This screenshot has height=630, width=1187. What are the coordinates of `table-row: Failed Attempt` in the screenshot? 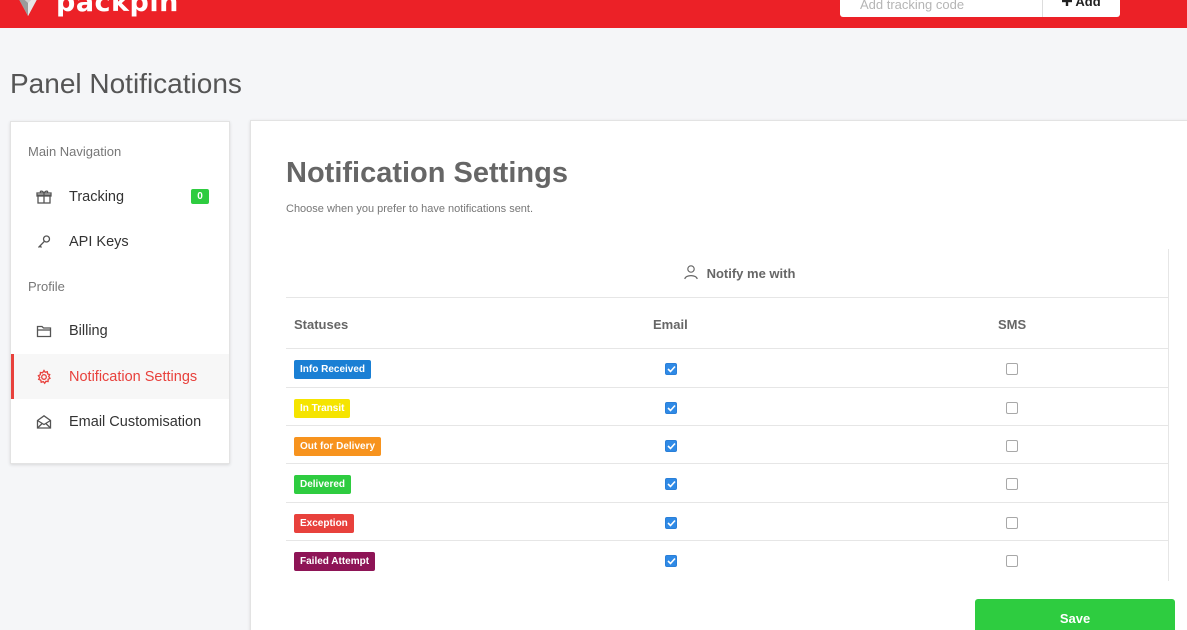 It's located at (727, 559).